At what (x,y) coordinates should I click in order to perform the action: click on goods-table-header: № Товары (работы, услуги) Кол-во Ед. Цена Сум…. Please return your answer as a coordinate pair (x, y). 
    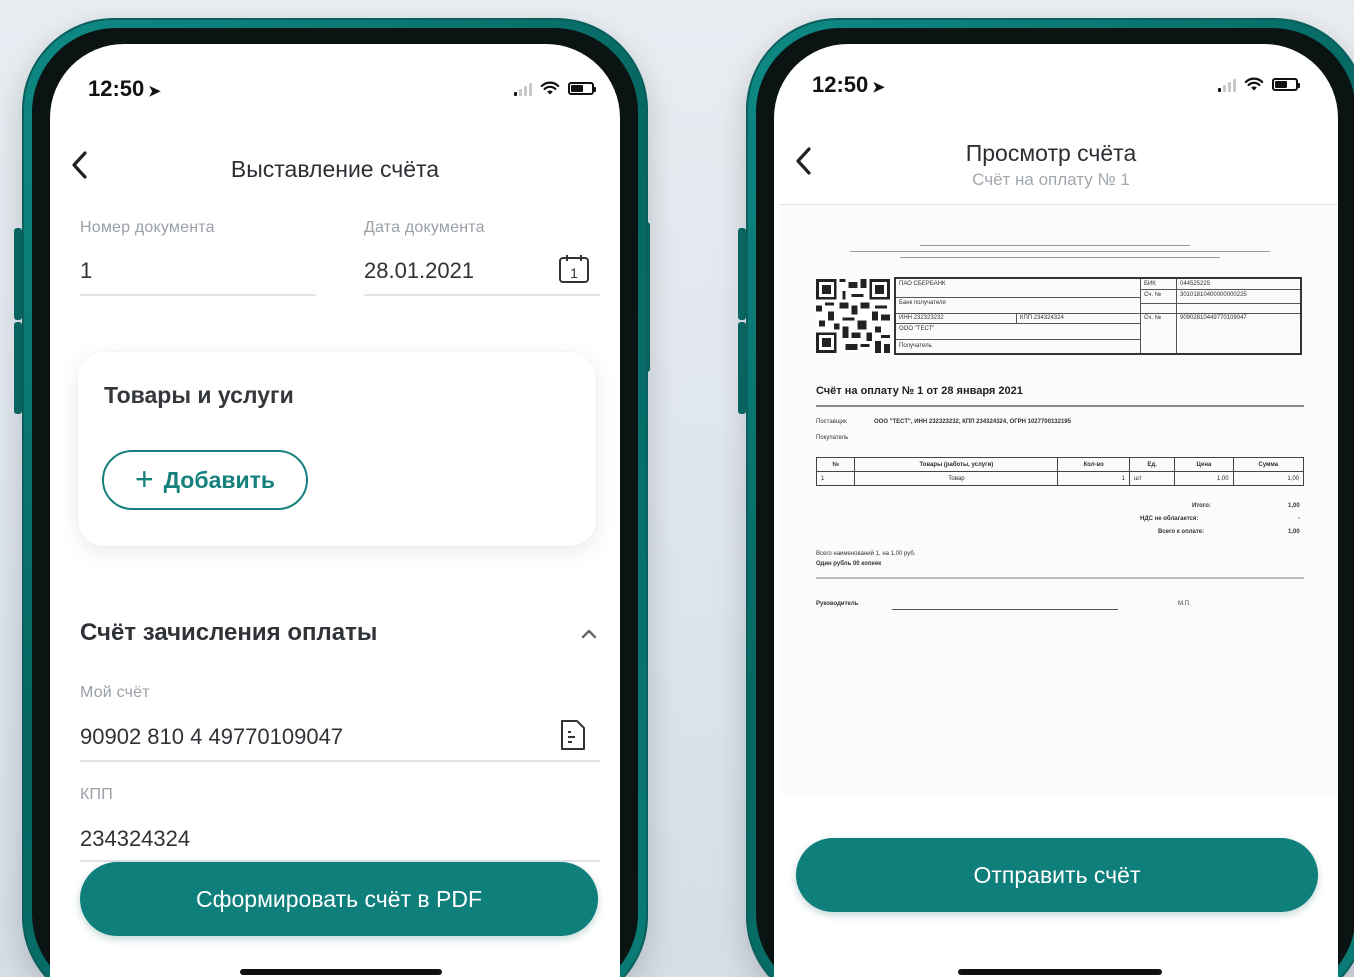
    Looking at the image, I should click on (1060, 464).